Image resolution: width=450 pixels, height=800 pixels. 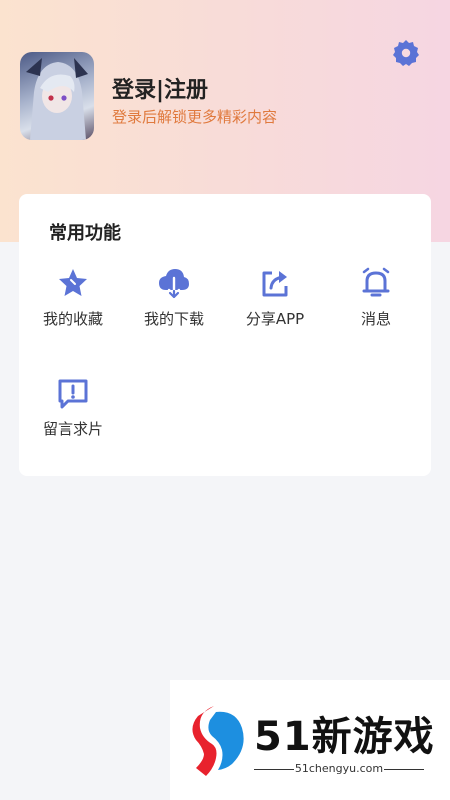 I want to click on section-title: 常用功能, so click(x=85, y=233).